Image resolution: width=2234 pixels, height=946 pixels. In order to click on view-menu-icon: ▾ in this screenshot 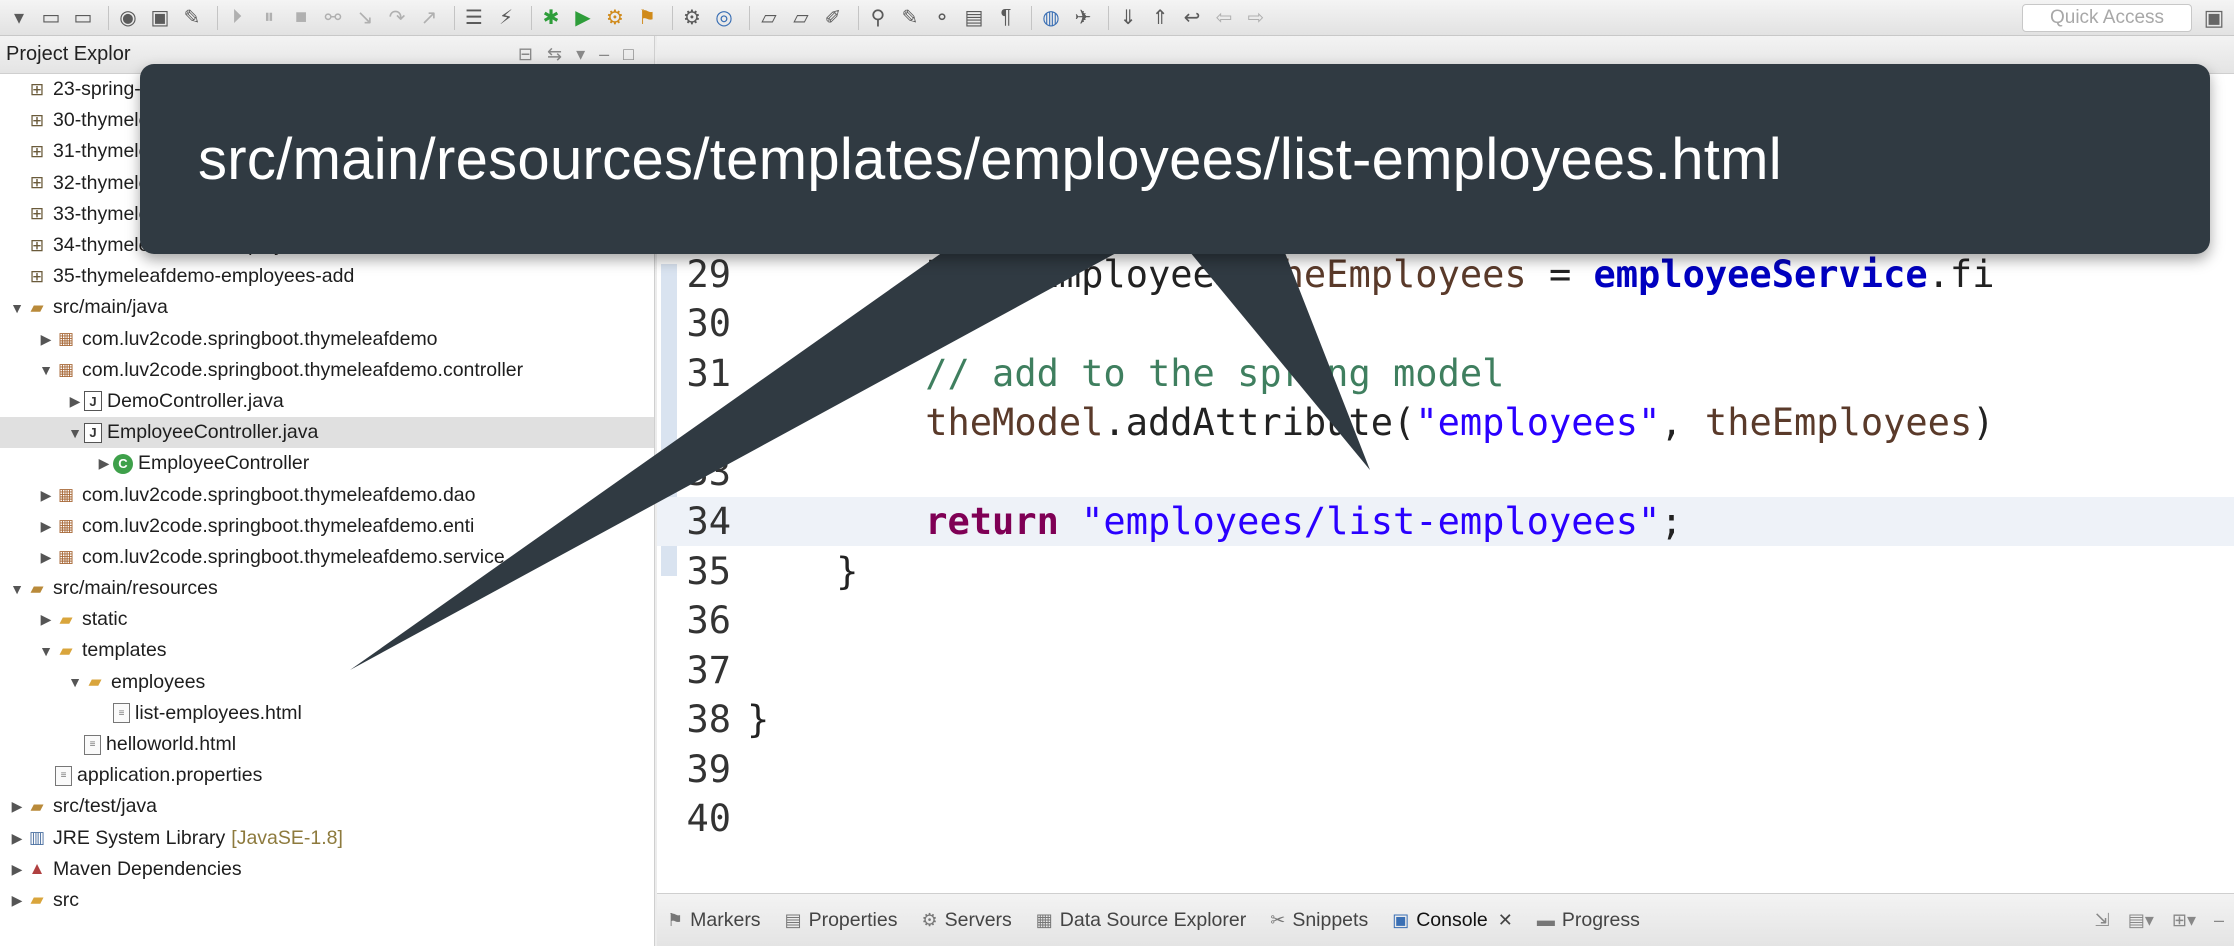, I will do `click(580, 54)`.